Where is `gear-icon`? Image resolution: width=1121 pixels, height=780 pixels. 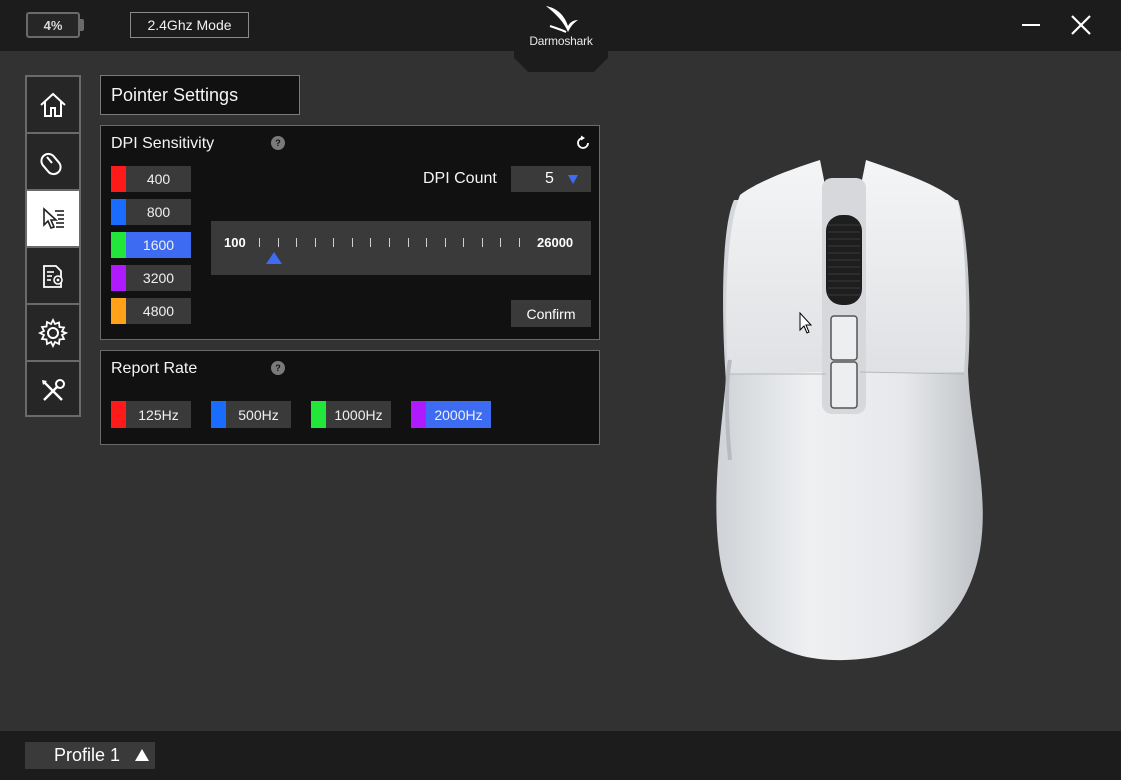
gear-icon is located at coordinates (53, 332).